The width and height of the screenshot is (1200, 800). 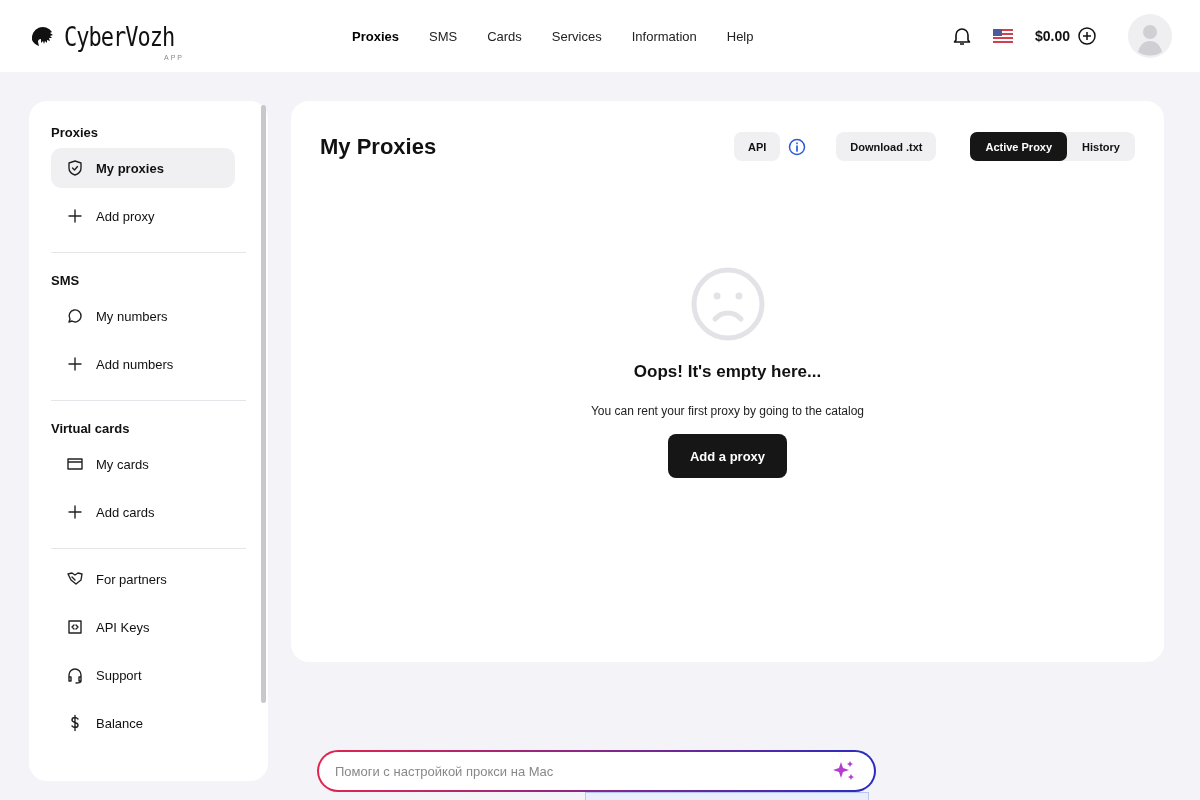 I want to click on section-title: Virtual cards, so click(x=91, y=429).